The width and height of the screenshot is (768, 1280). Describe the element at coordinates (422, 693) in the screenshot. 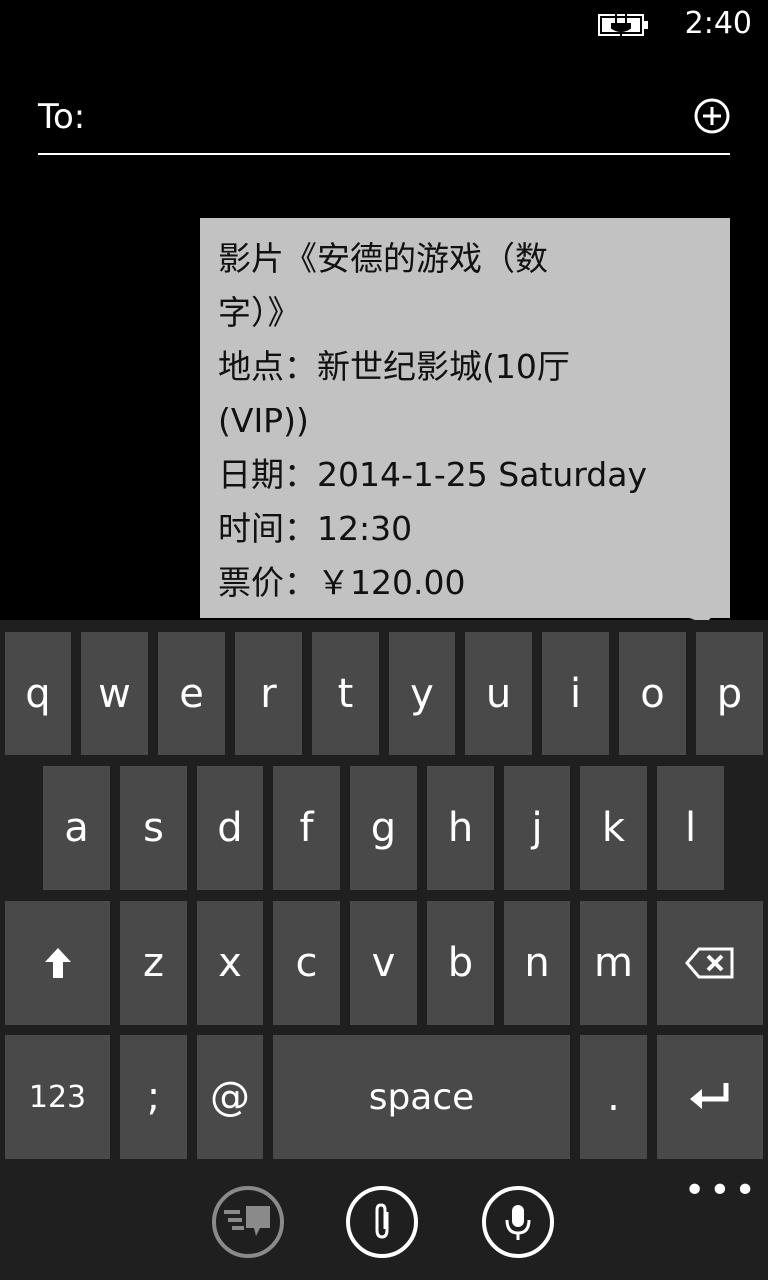

I see `key-y: y` at that location.